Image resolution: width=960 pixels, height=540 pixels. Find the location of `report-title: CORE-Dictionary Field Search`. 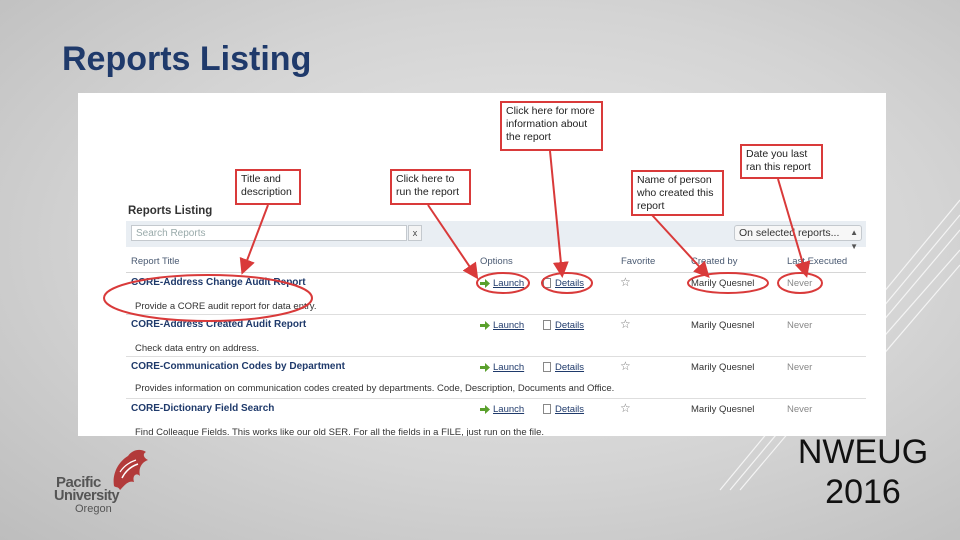

report-title: CORE-Dictionary Field Search is located at coordinates (203, 408).